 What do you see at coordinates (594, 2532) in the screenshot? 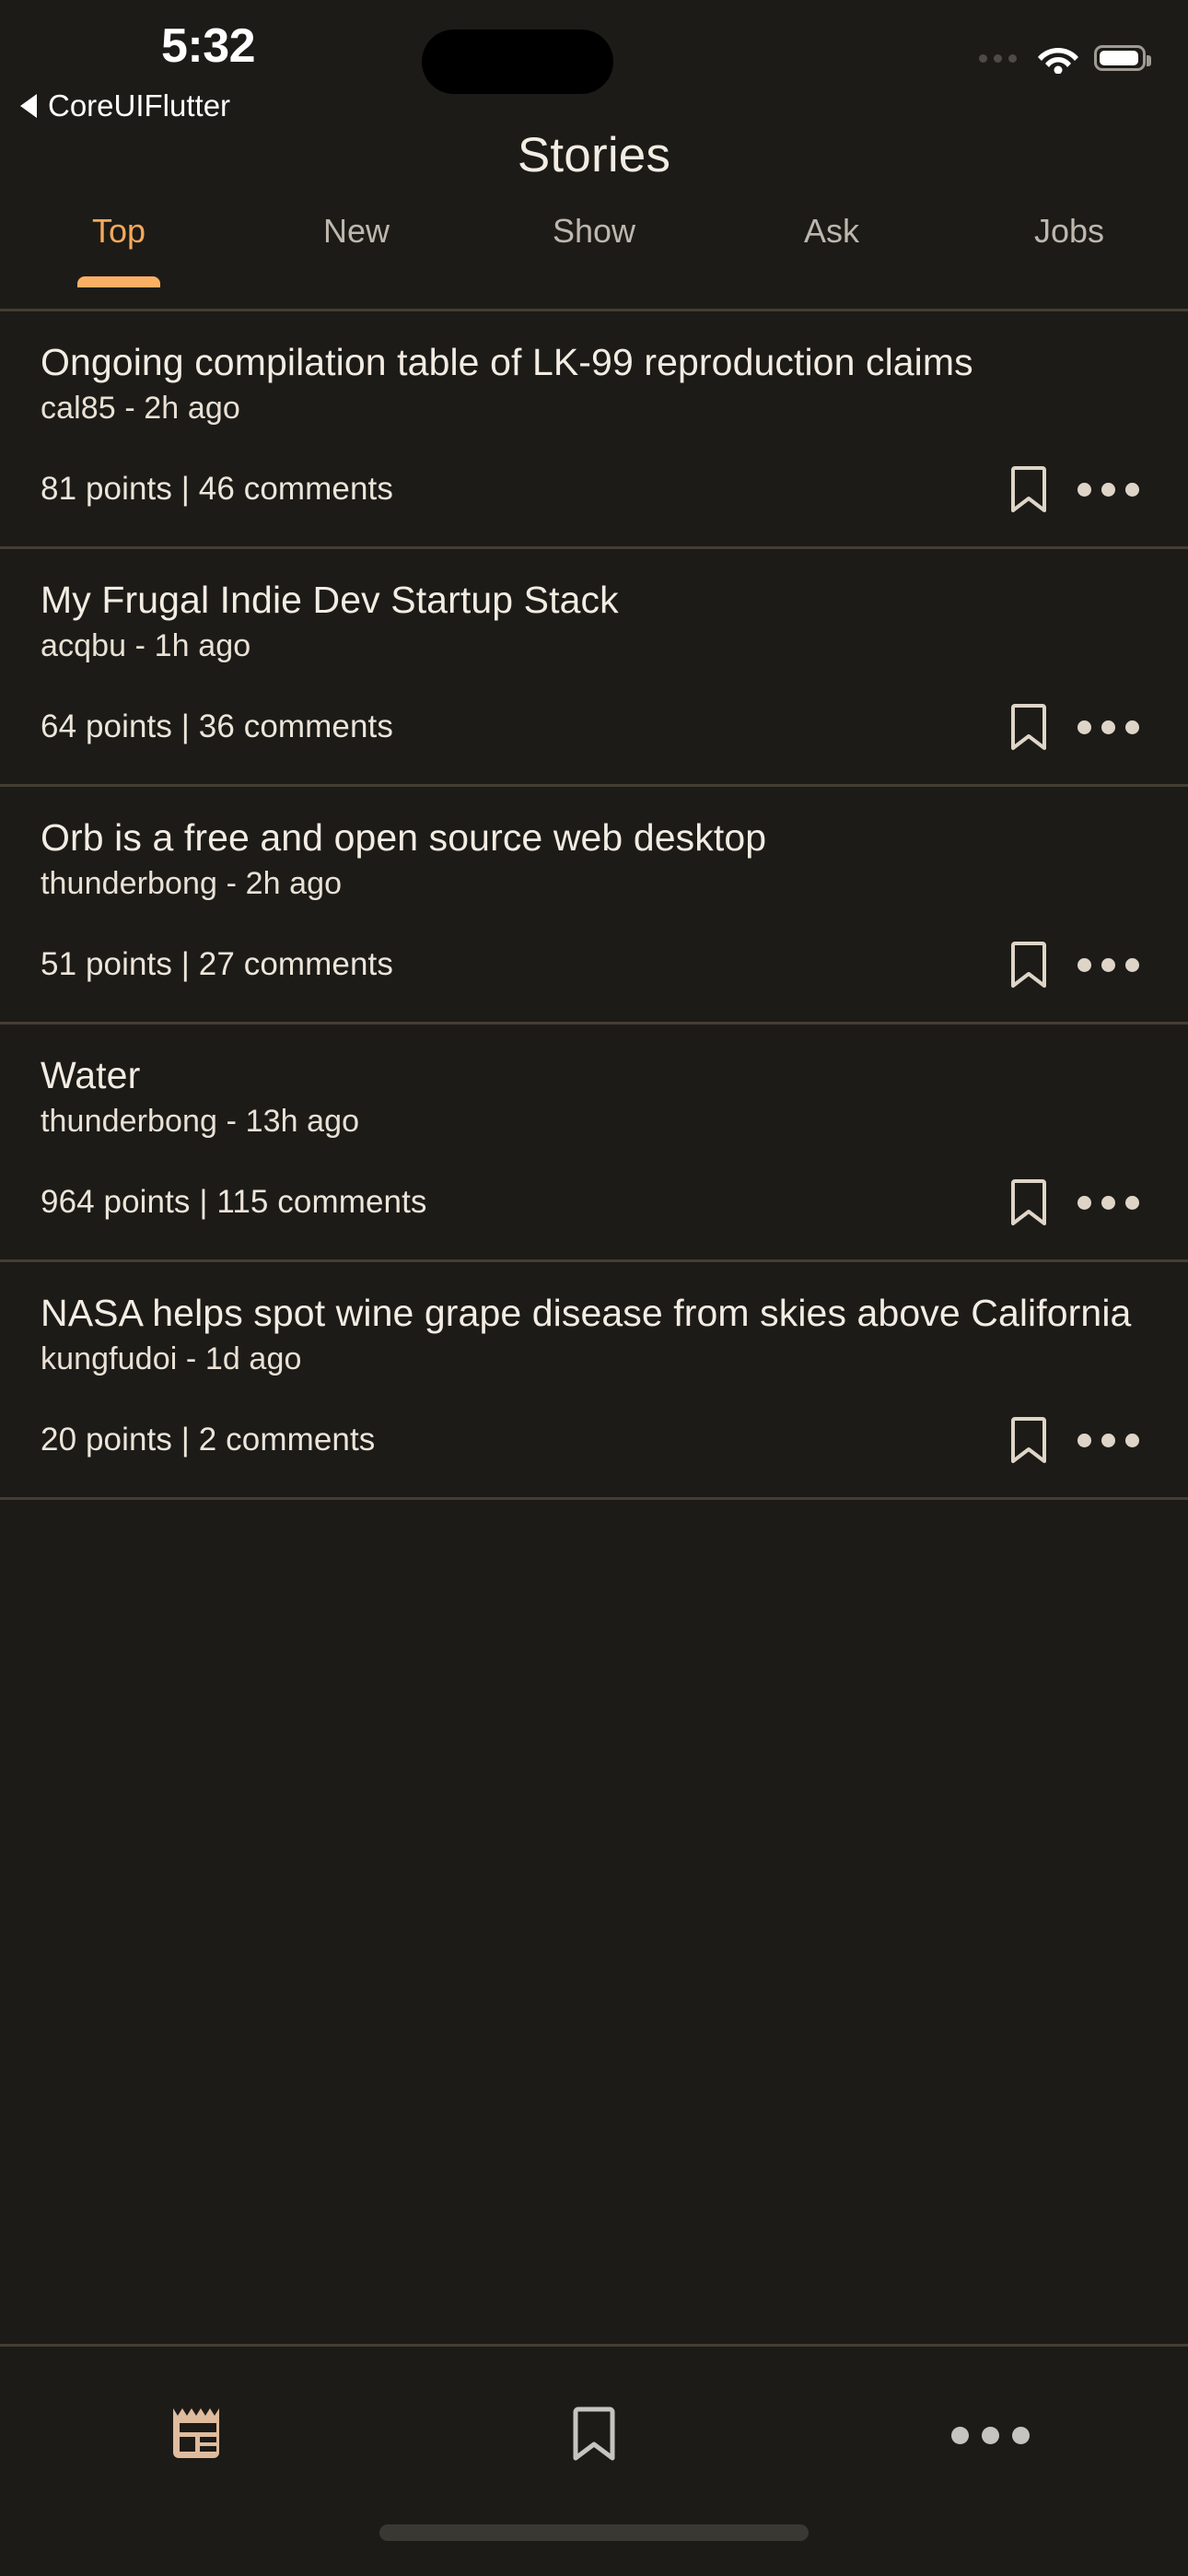
I see `home-indicator` at bounding box center [594, 2532].